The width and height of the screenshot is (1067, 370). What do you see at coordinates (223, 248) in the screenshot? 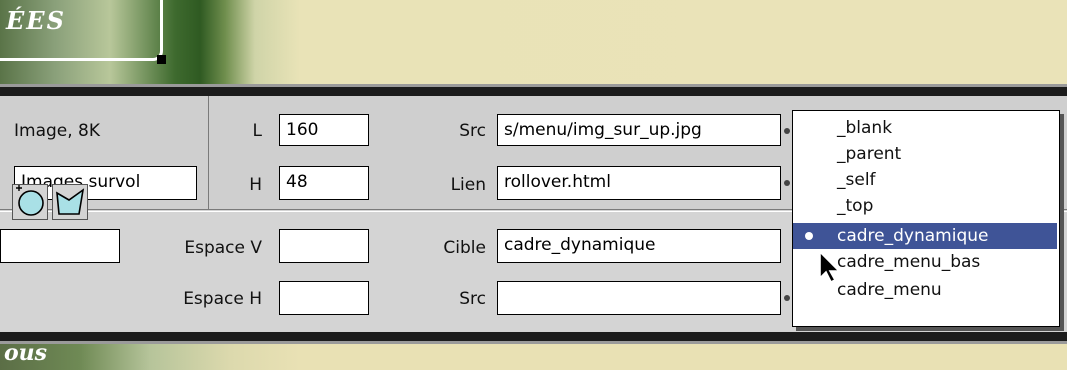
I see `vspace-label: Espace V` at bounding box center [223, 248].